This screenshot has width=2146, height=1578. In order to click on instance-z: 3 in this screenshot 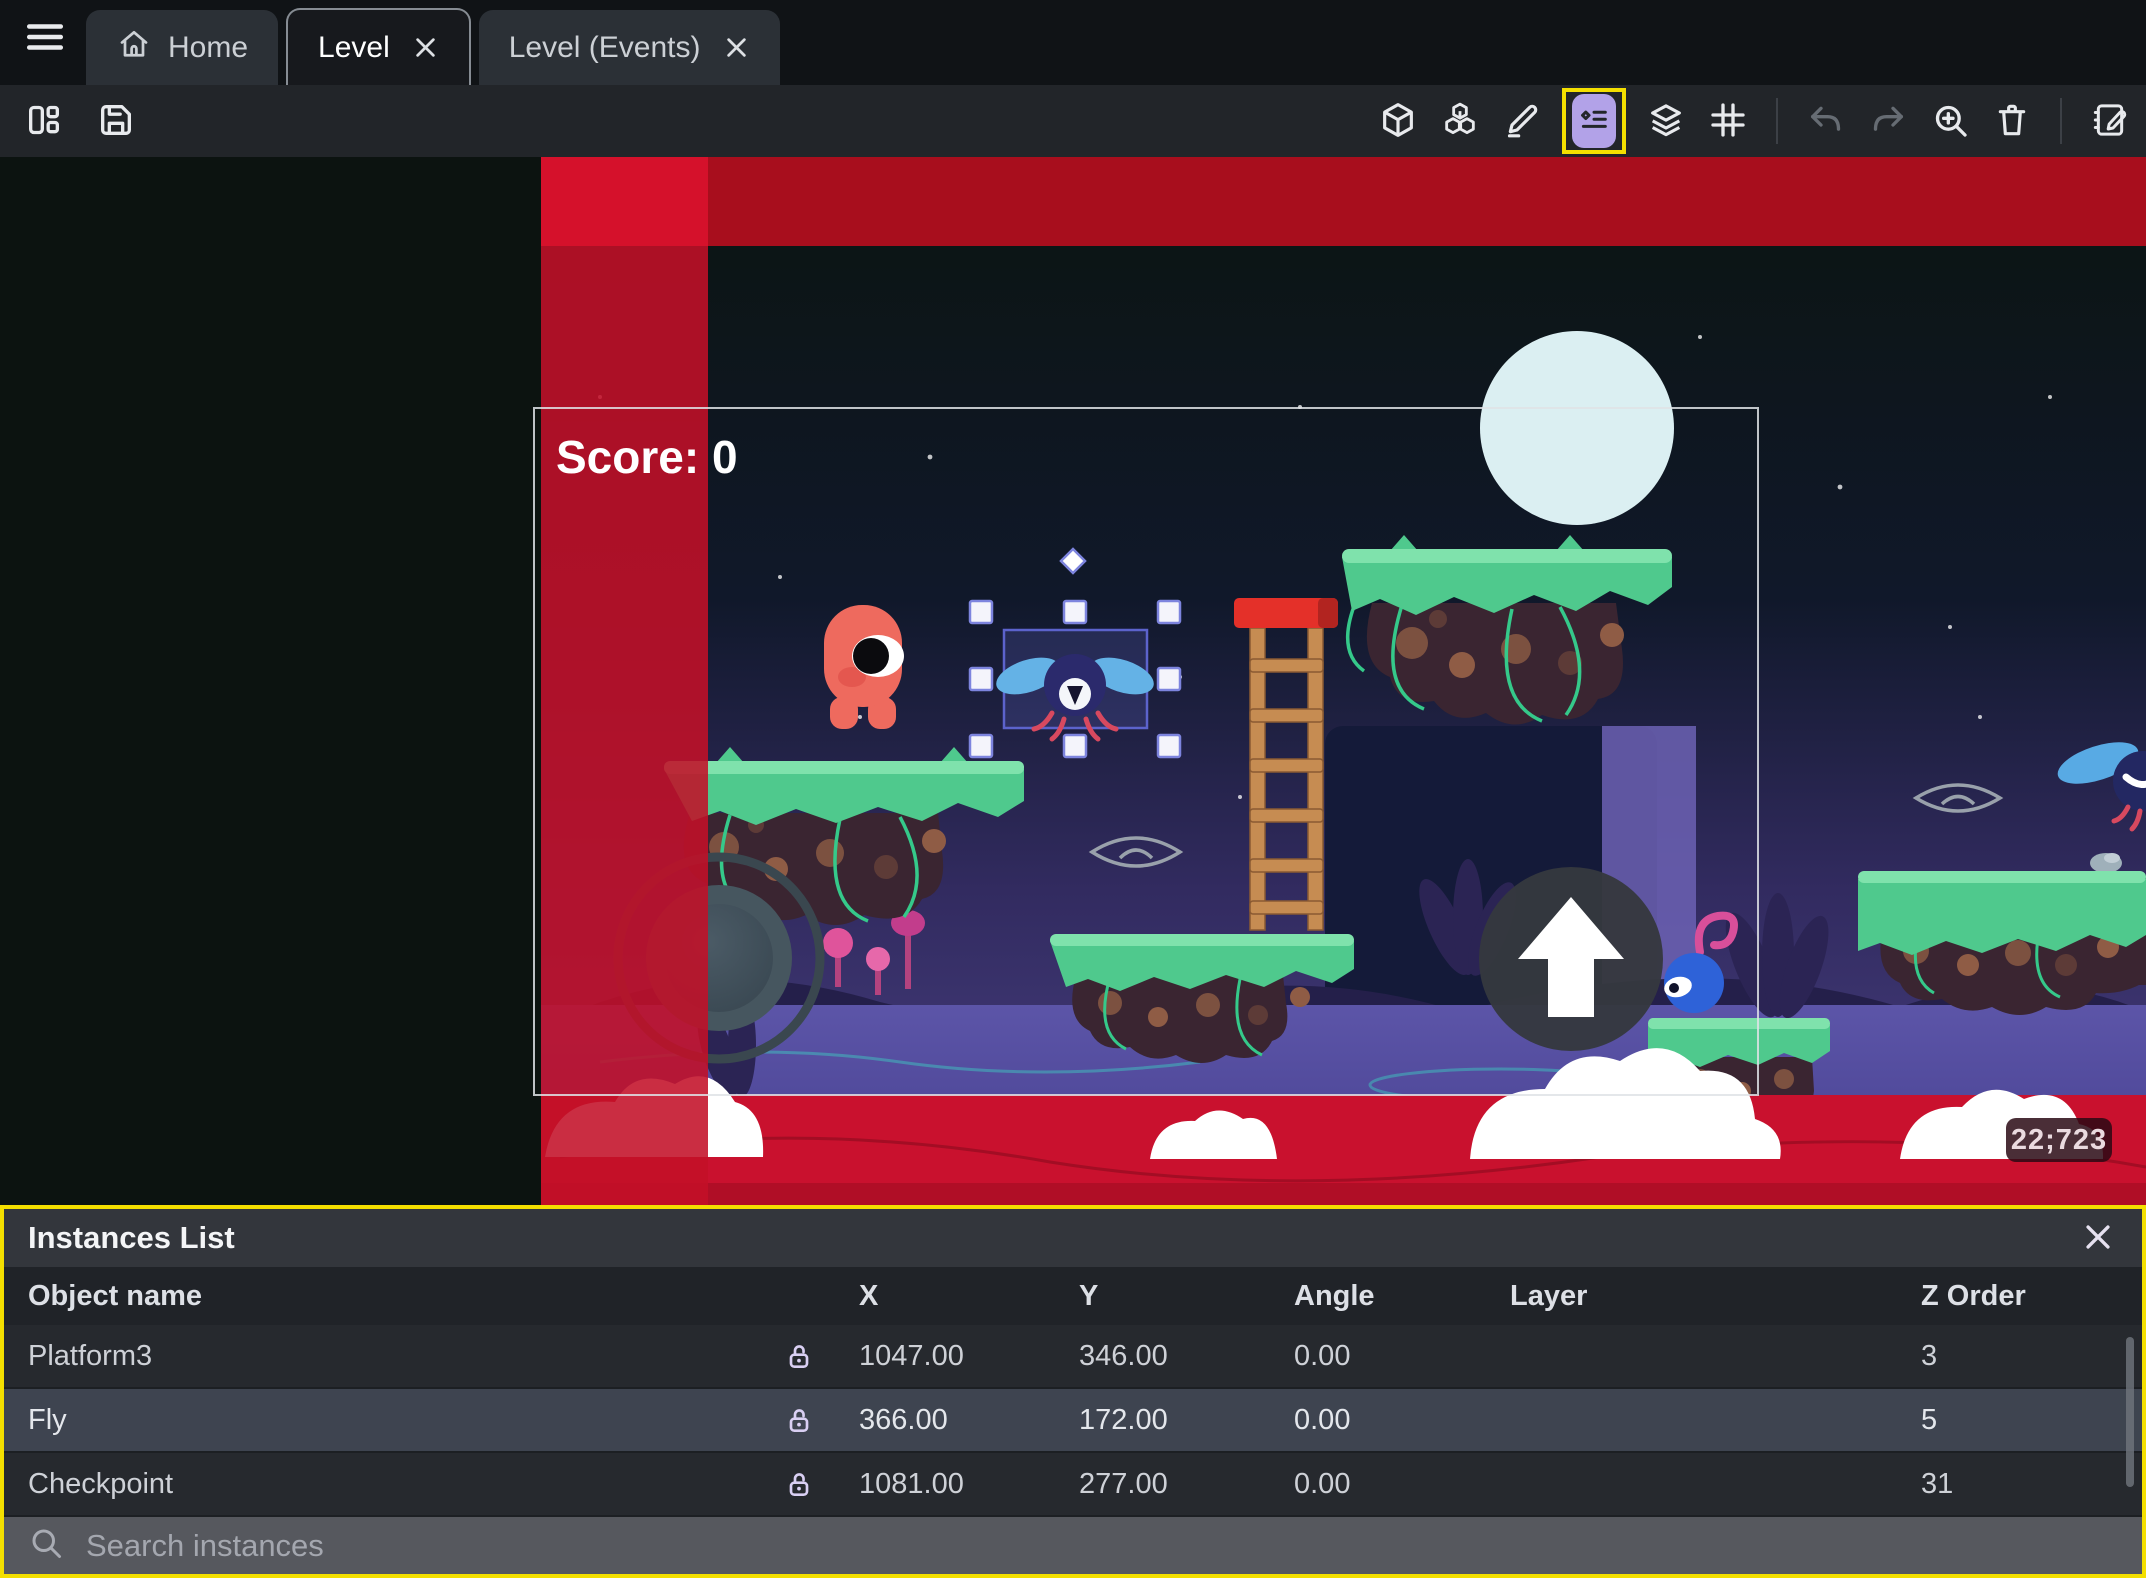, I will do `click(1929, 1355)`.